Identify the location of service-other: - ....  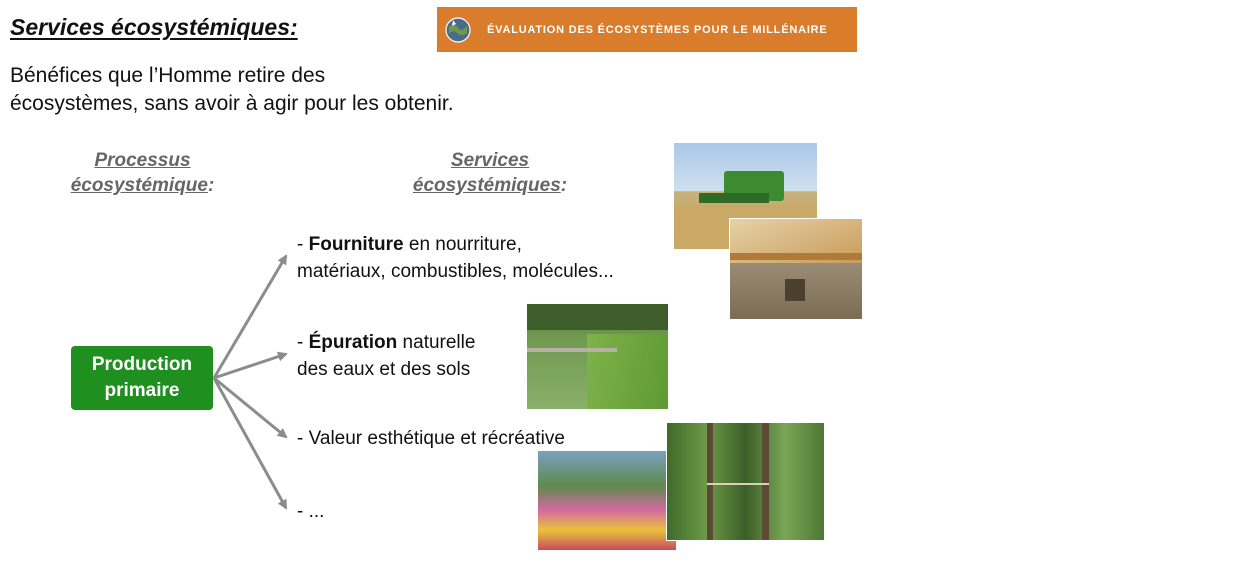
(310, 511).